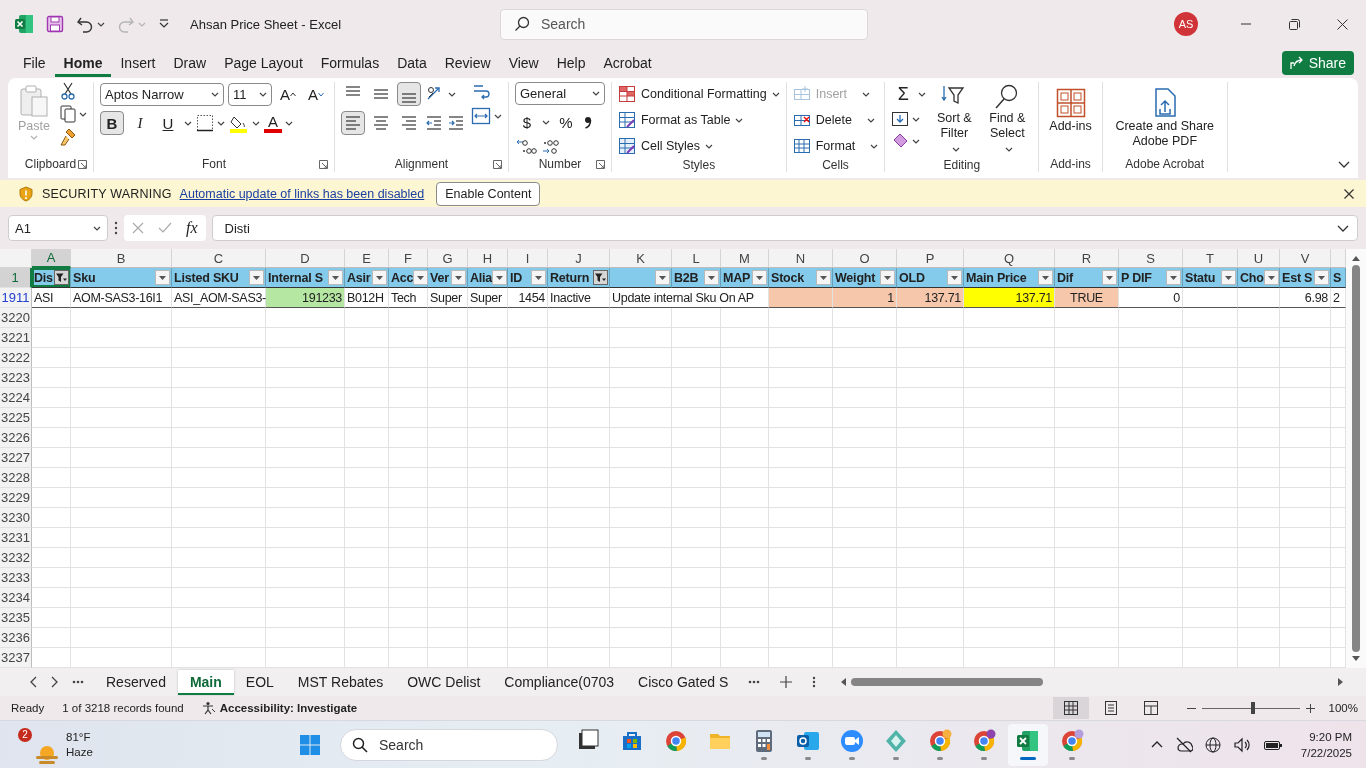 Image resolution: width=1366 pixels, height=768 pixels. I want to click on column-header: B, so click(121, 258).